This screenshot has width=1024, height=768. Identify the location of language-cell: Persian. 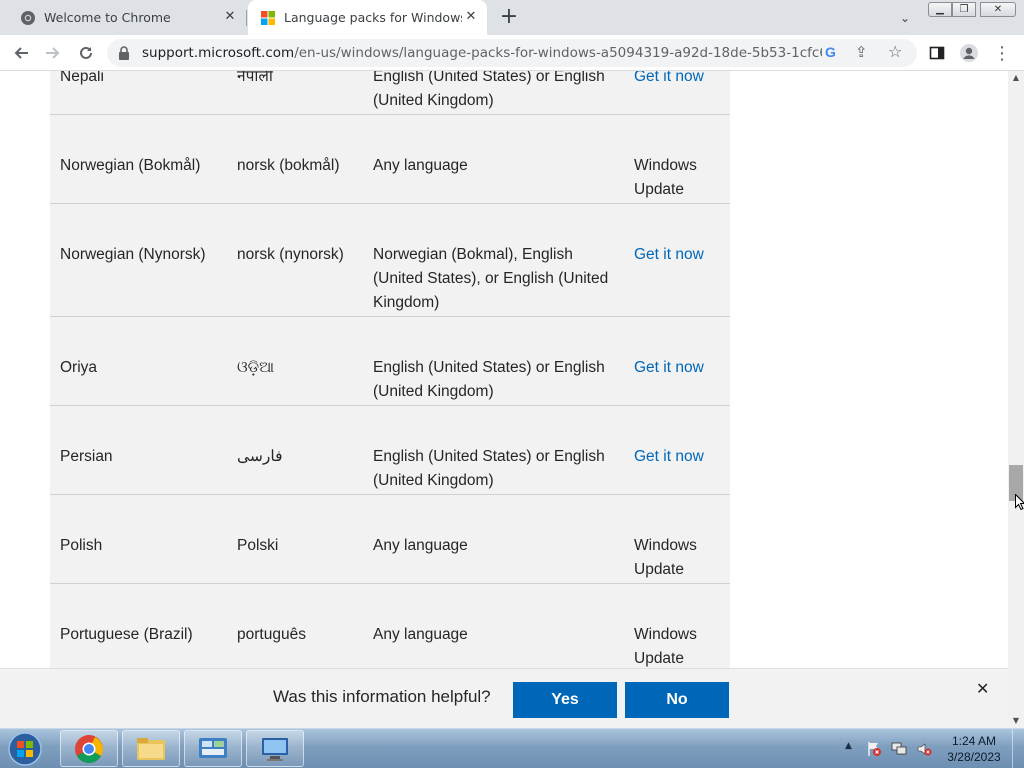
(86, 456).